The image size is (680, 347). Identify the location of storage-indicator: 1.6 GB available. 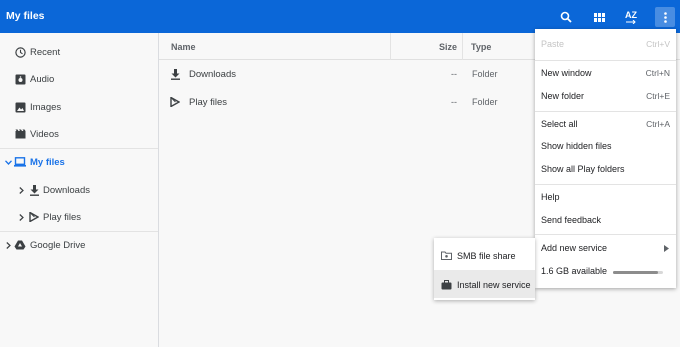
(605, 271).